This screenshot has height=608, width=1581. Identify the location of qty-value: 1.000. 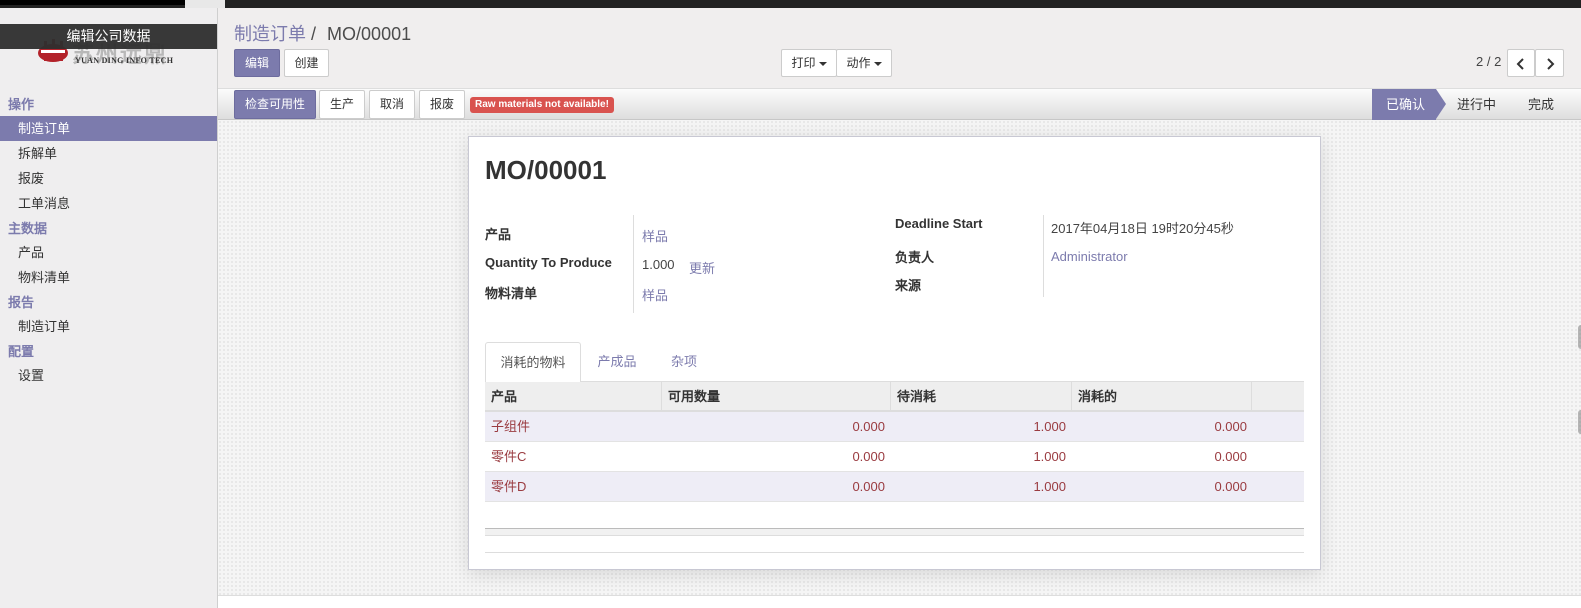
(658, 264).